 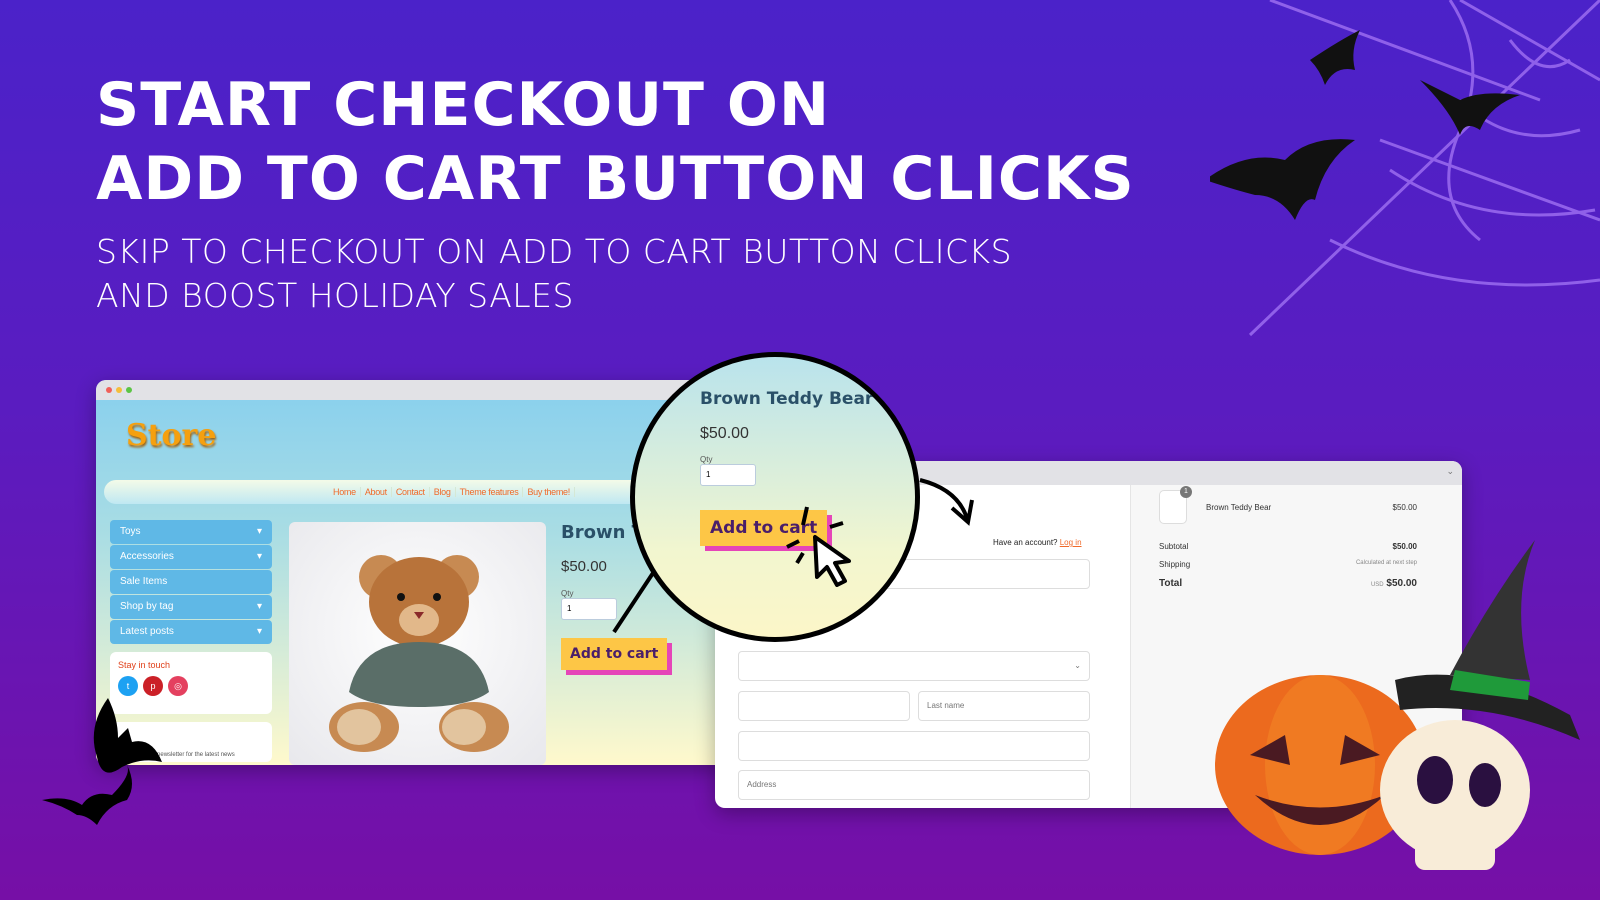 I want to click on sidebar-item-accessories: Accessories ▾, so click(x=191, y=557).